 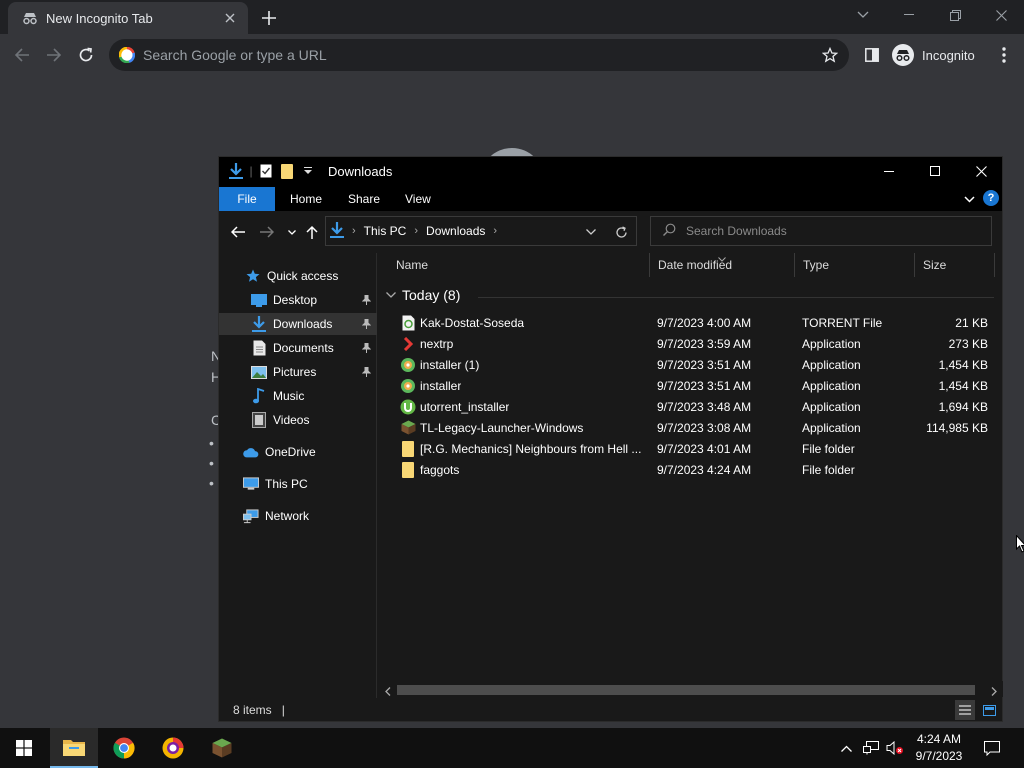 I want to click on column-header-type: Type, so click(x=855, y=265).